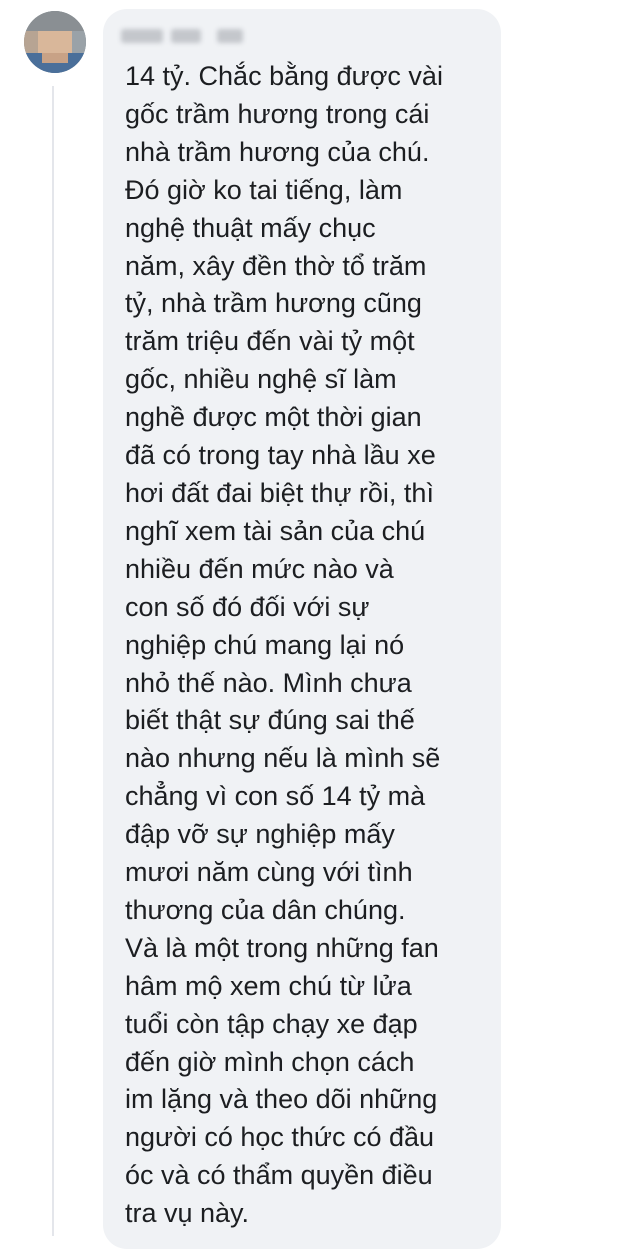 This screenshot has width=620, height=1249. I want to click on comment-text-line: 14 tỷ. Chắc bằng được vài, so click(284, 76).